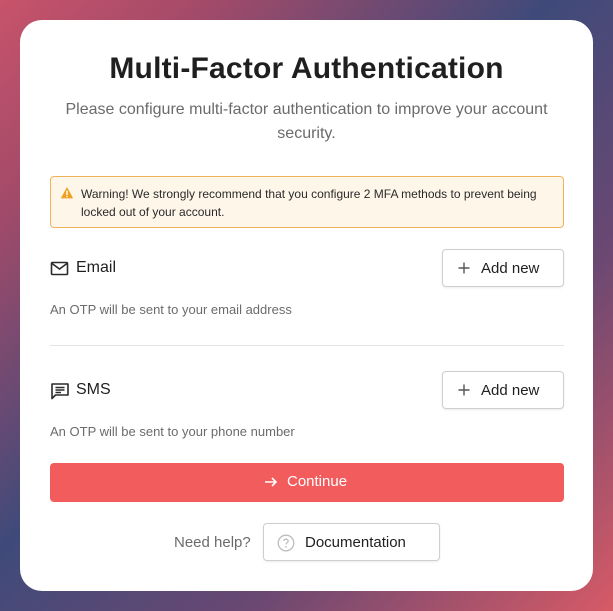  Describe the element at coordinates (96, 267) in the screenshot. I see `method-email-label: Email` at that location.